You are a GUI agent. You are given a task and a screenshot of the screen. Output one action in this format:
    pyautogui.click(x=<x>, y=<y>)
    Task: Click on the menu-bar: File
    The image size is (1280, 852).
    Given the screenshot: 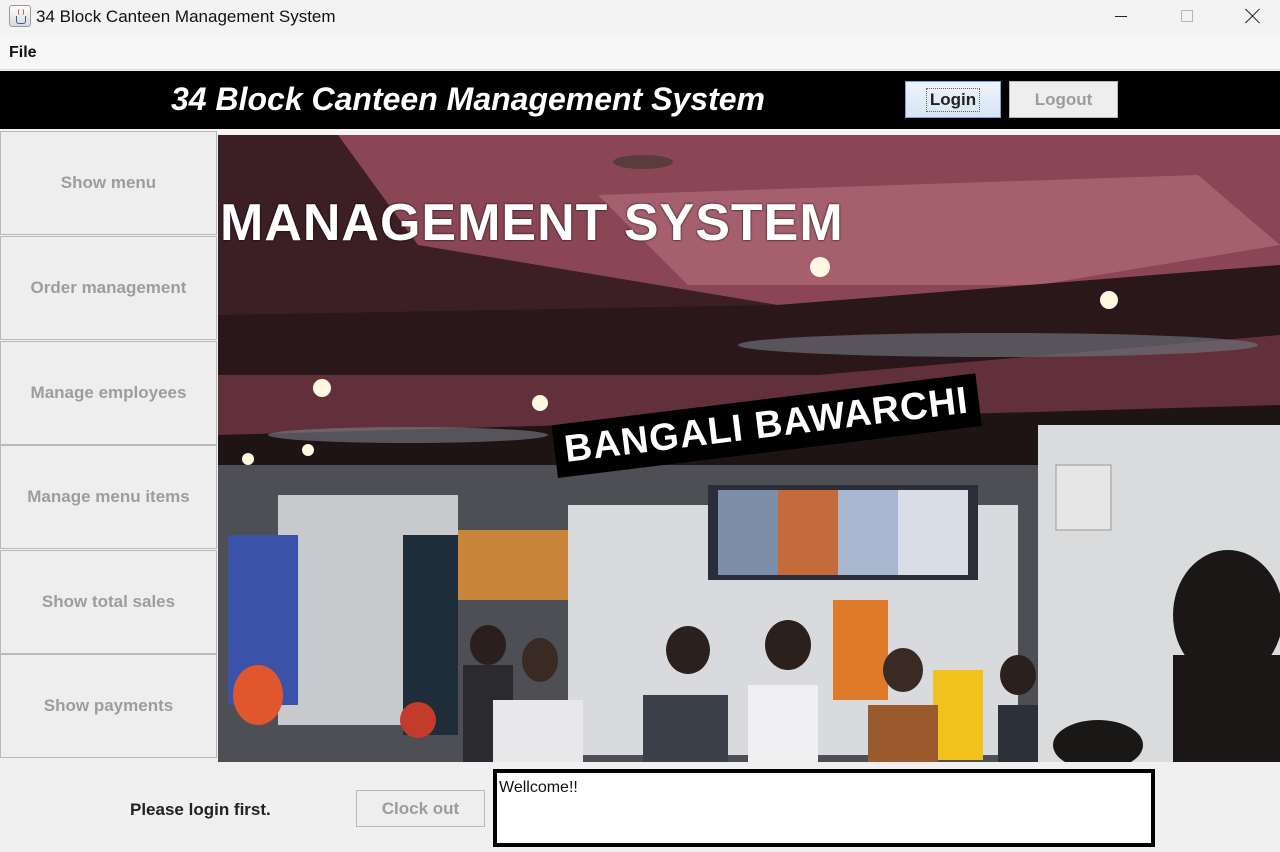 What is the action you would take?
    pyautogui.click(x=640, y=53)
    